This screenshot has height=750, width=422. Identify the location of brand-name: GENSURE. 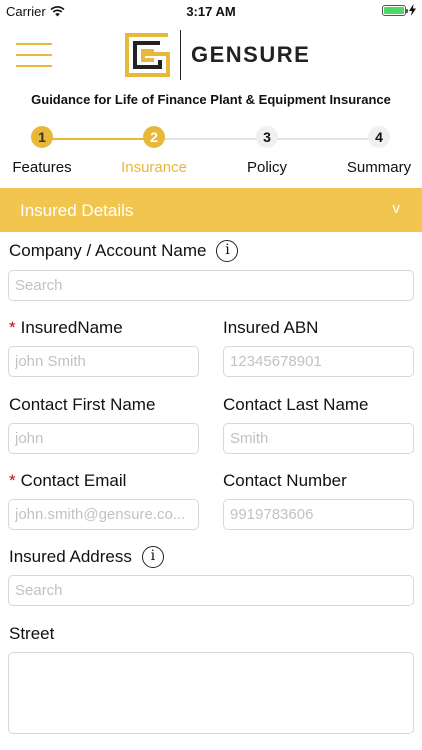
(251, 54).